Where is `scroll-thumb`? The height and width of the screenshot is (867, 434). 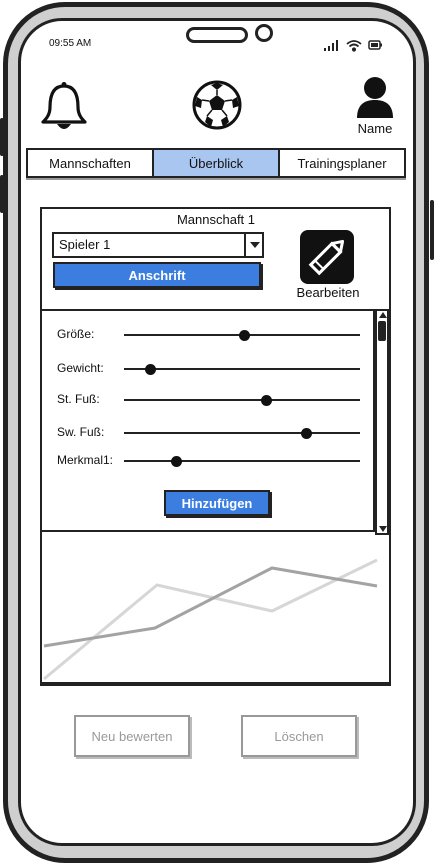 scroll-thumb is located at coordinates (382, 331).